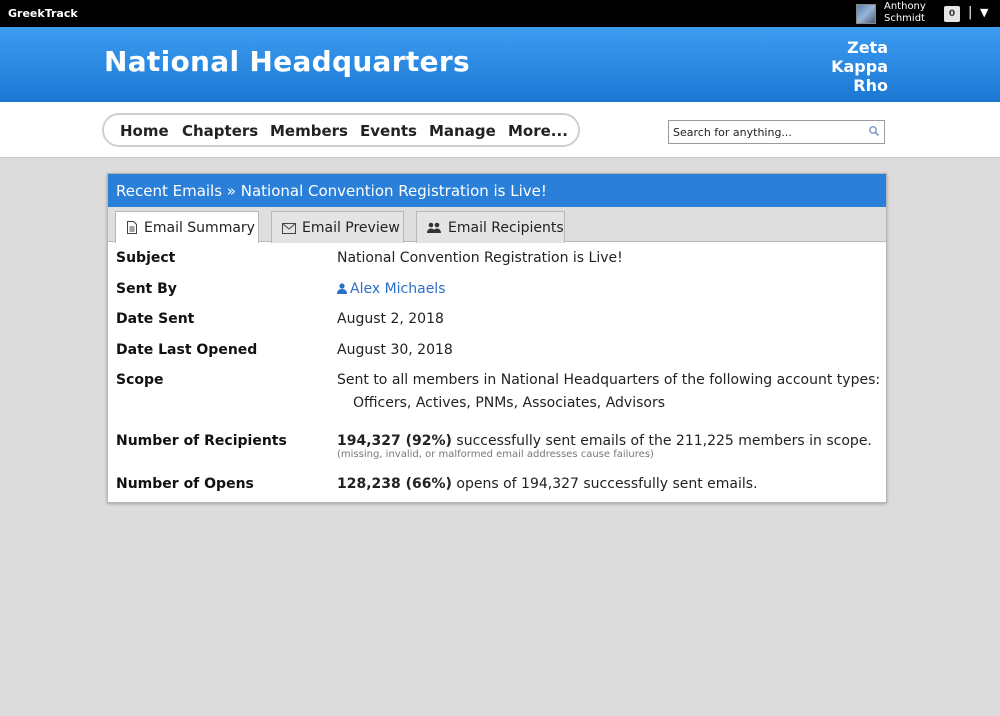  What do you see at coordinates (500, 13) in the screenshot?
I see `top-bar: GreekTrack Anthony Schmidt 0 | ▼` at bounding box center [500, 13].